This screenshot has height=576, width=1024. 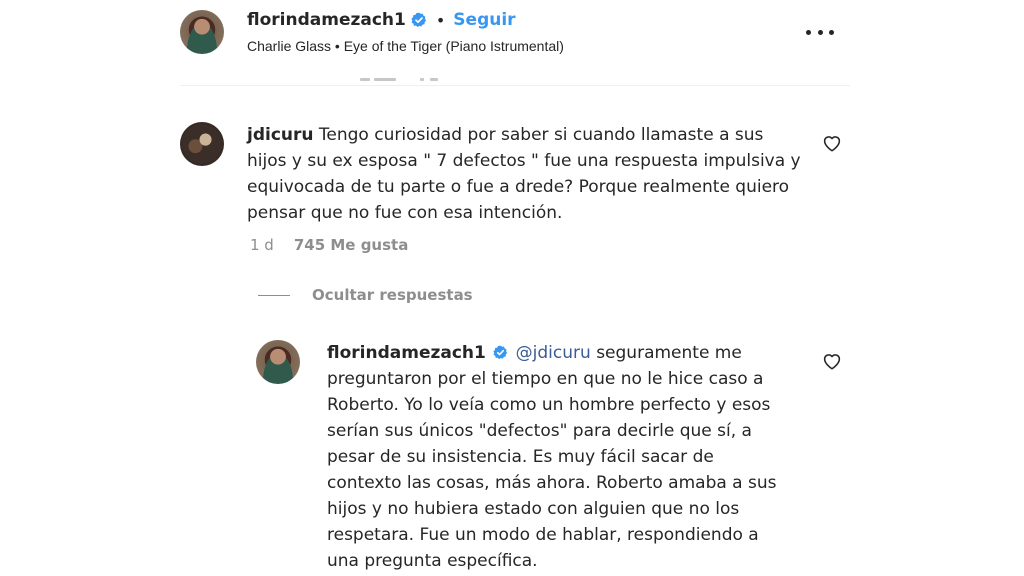 I want to click on follow-button: Seguir, so click(x=484, y=20).